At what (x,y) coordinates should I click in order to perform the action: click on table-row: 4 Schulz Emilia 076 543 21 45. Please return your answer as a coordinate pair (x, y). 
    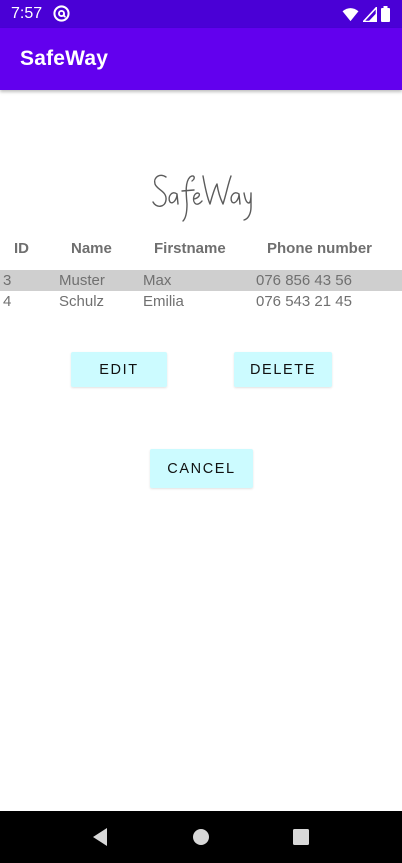
    Looking at the image, I should click on (201, 301).